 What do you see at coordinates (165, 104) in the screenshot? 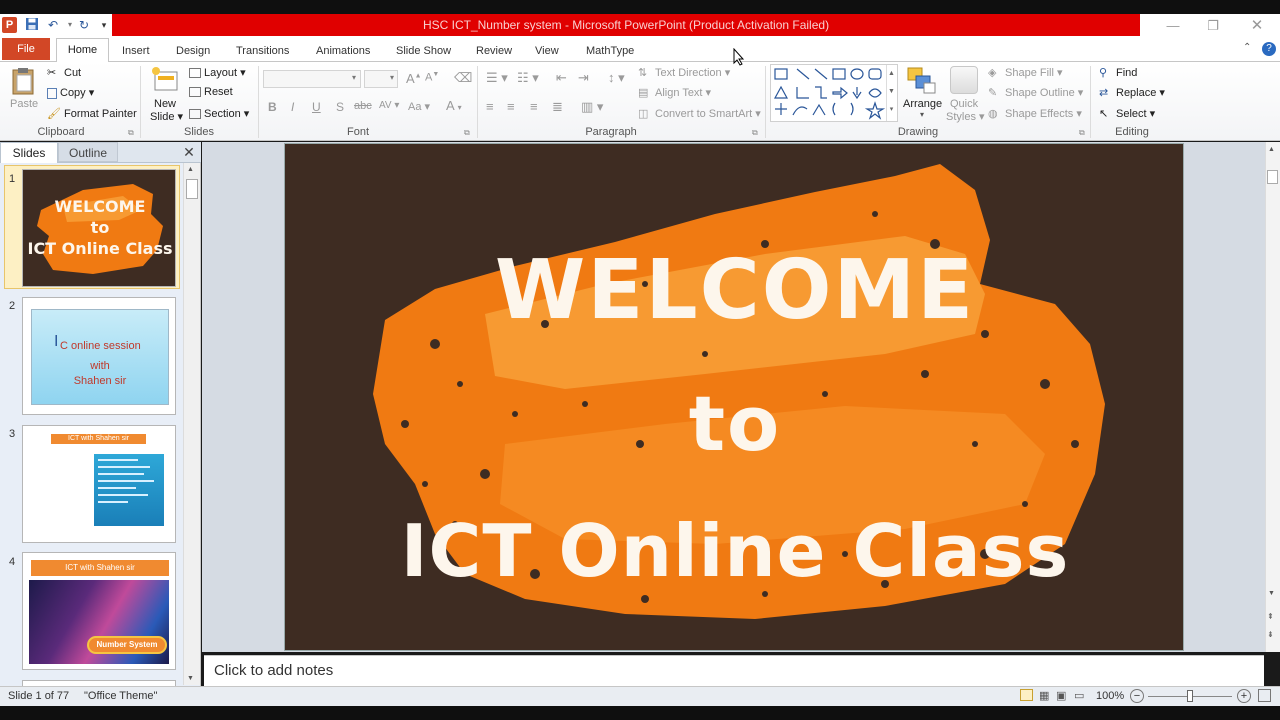
I see `new-slide-label-1: New` at bounding box center [165, 104].